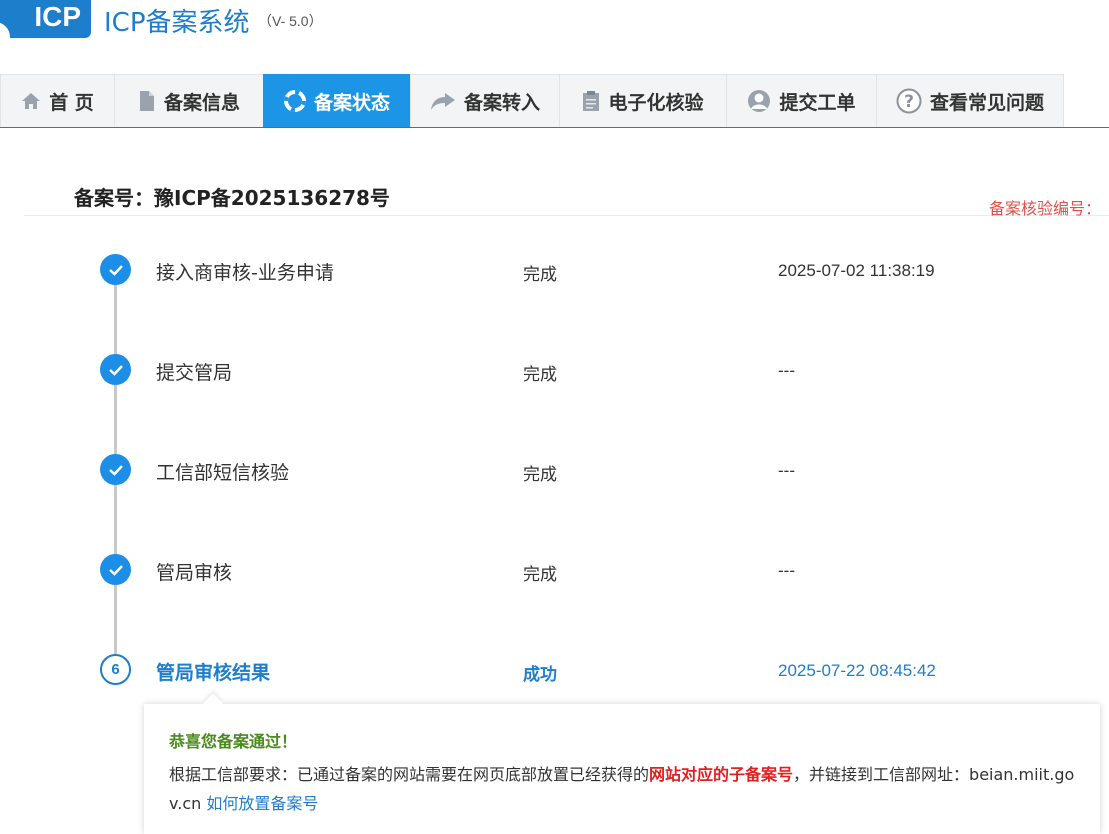 This screenshot has width=1109, height=834. Describe the element at coordinates (443, 101) in the screenshot. I see `share-arrow-icon` at that location.